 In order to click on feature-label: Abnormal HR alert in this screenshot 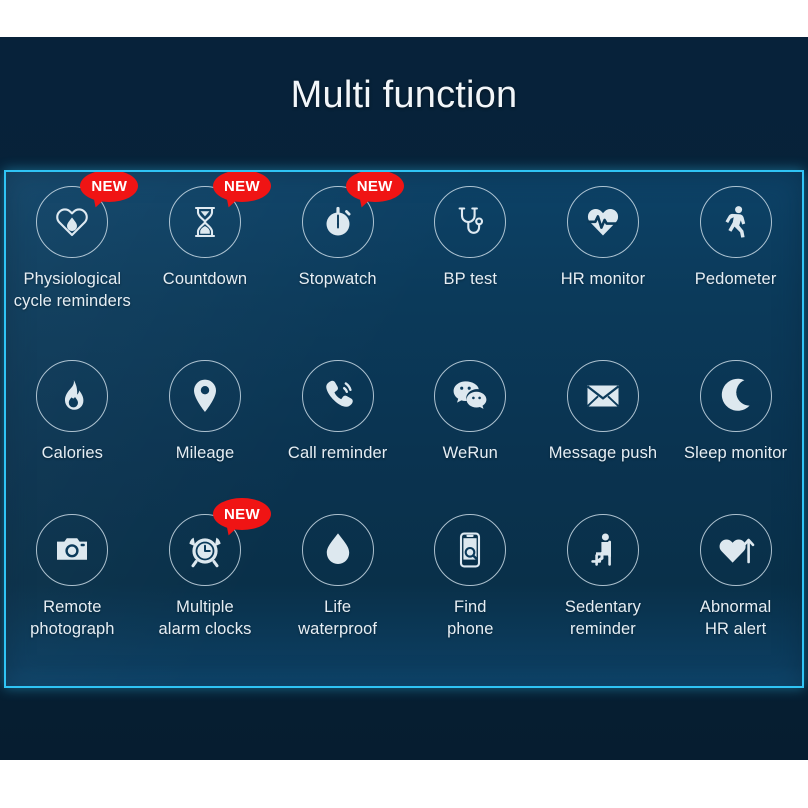, I will do `click(735, 618)`.